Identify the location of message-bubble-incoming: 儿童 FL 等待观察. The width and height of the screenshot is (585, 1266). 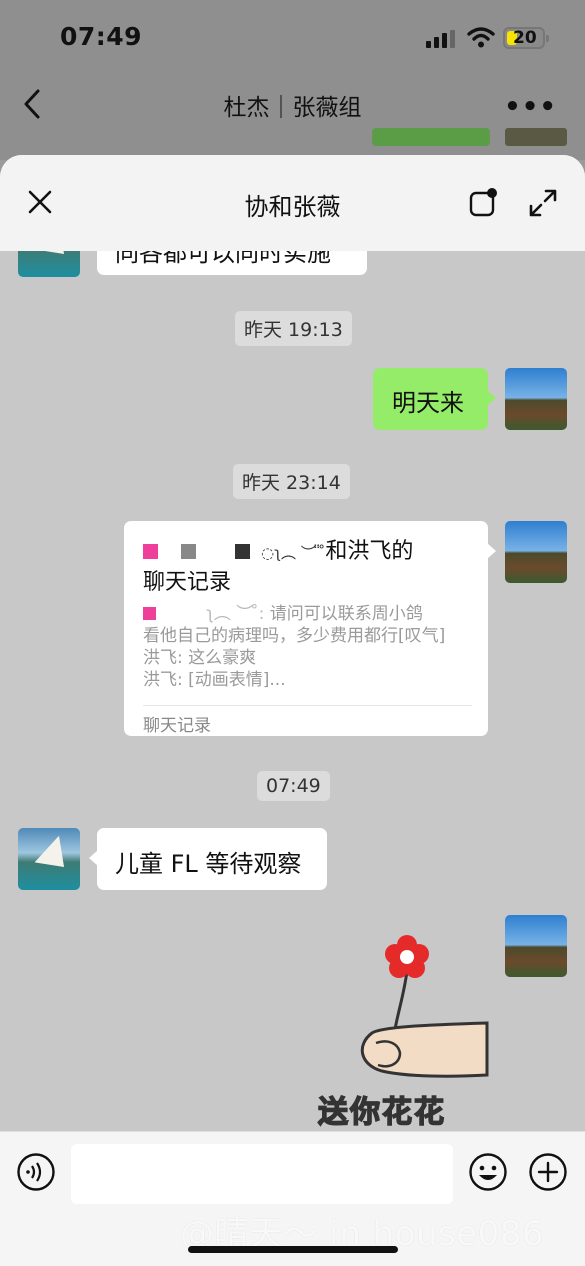
(208, 859).